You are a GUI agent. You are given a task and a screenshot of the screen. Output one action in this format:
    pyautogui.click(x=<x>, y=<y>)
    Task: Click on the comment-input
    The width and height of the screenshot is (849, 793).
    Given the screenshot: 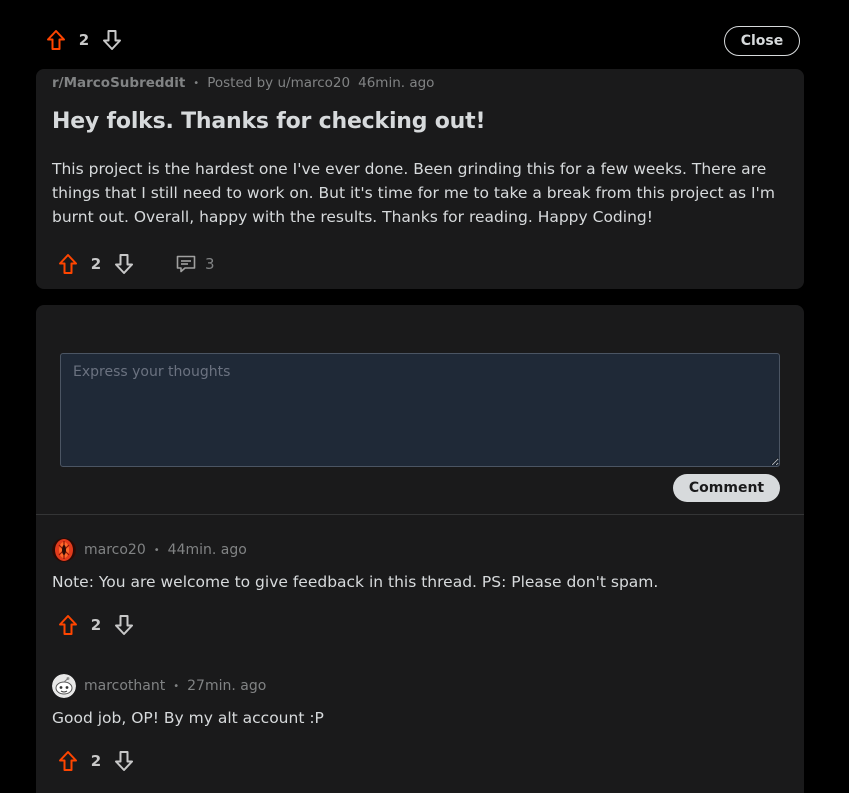 What is the action you would take?
    pyautogui.click(x=420, y=410)
    